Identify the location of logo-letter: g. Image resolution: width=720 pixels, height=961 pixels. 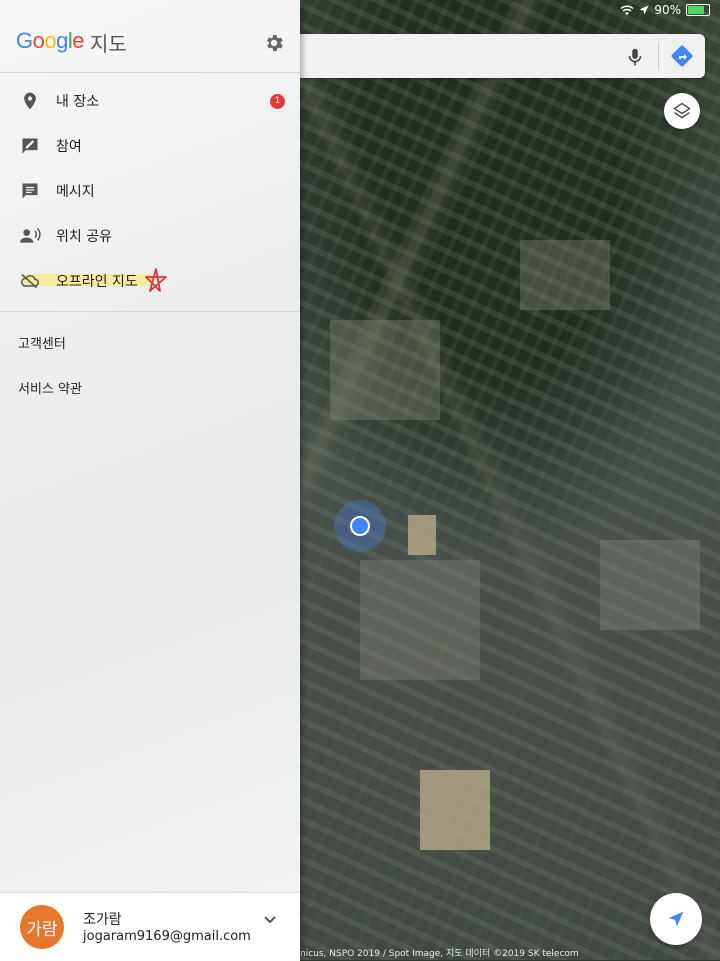
(62, 40).